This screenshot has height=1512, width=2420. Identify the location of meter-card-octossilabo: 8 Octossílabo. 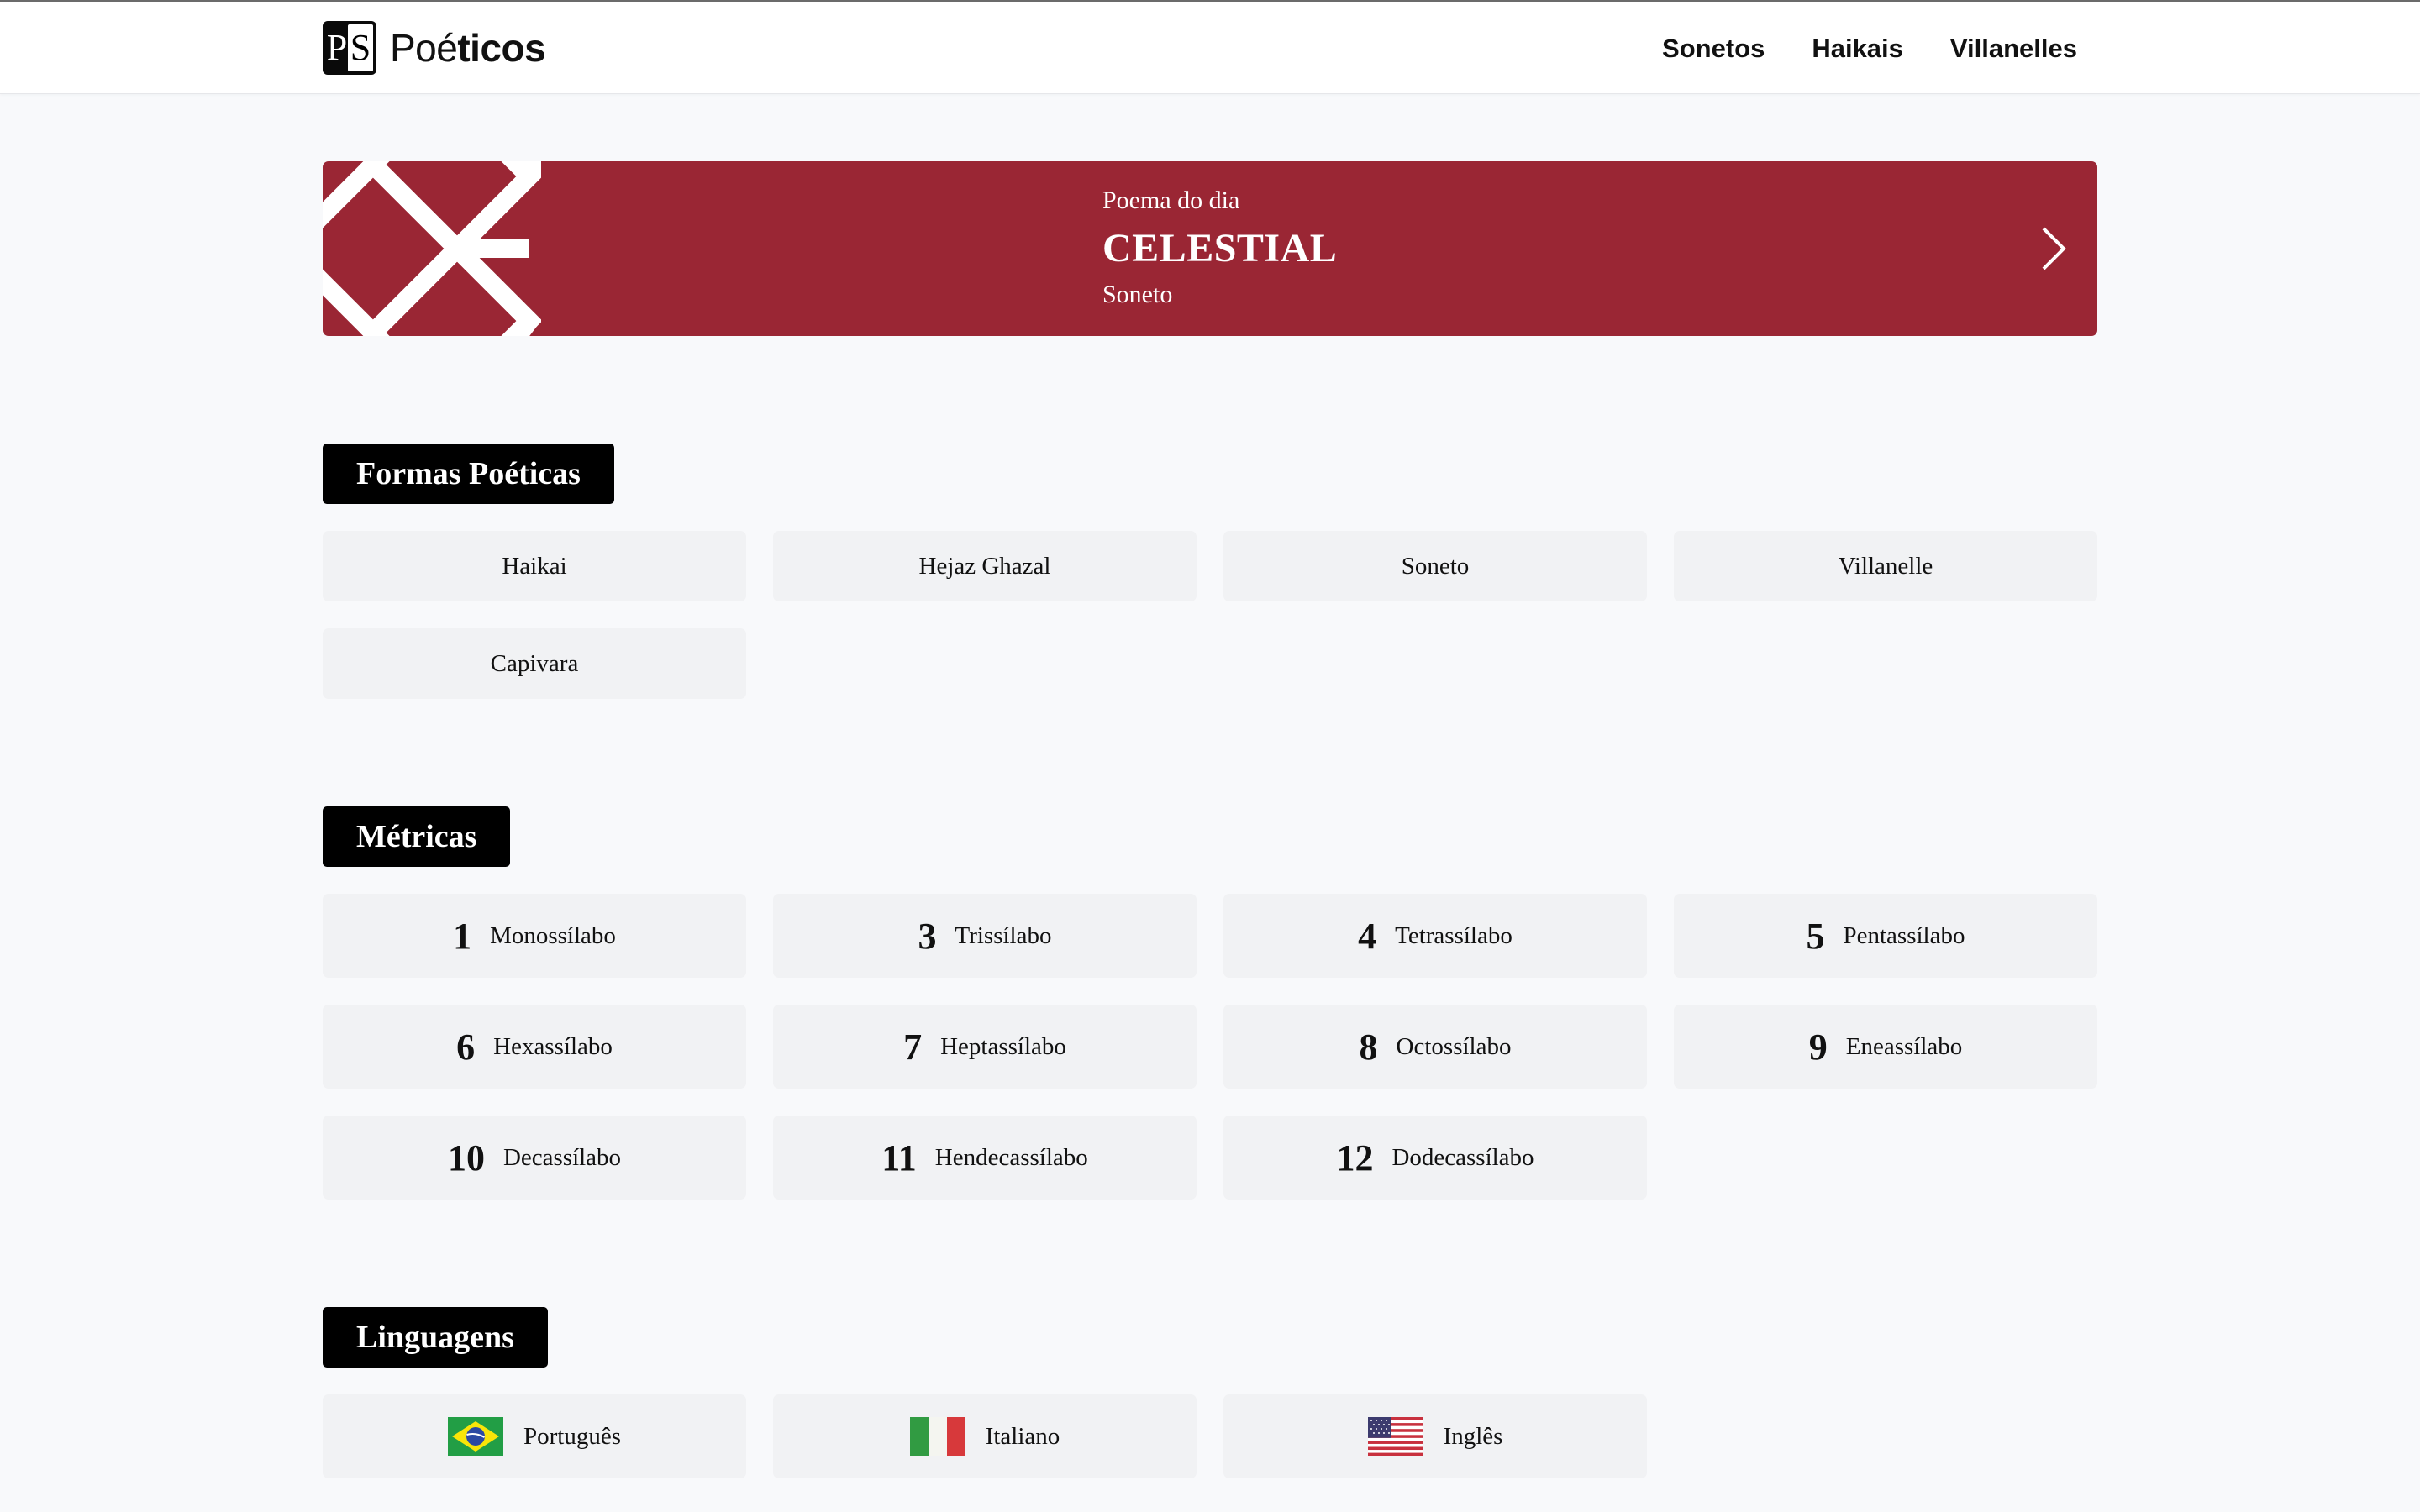
(1435, 1047).